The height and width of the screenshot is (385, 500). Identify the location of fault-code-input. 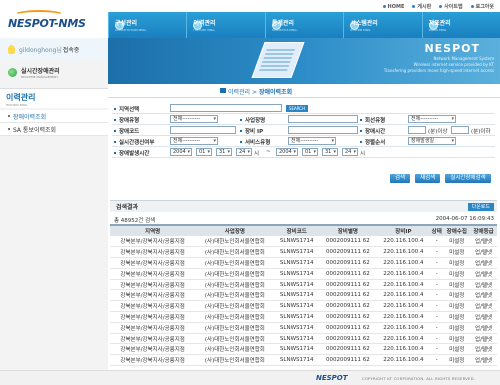
(203, 130).